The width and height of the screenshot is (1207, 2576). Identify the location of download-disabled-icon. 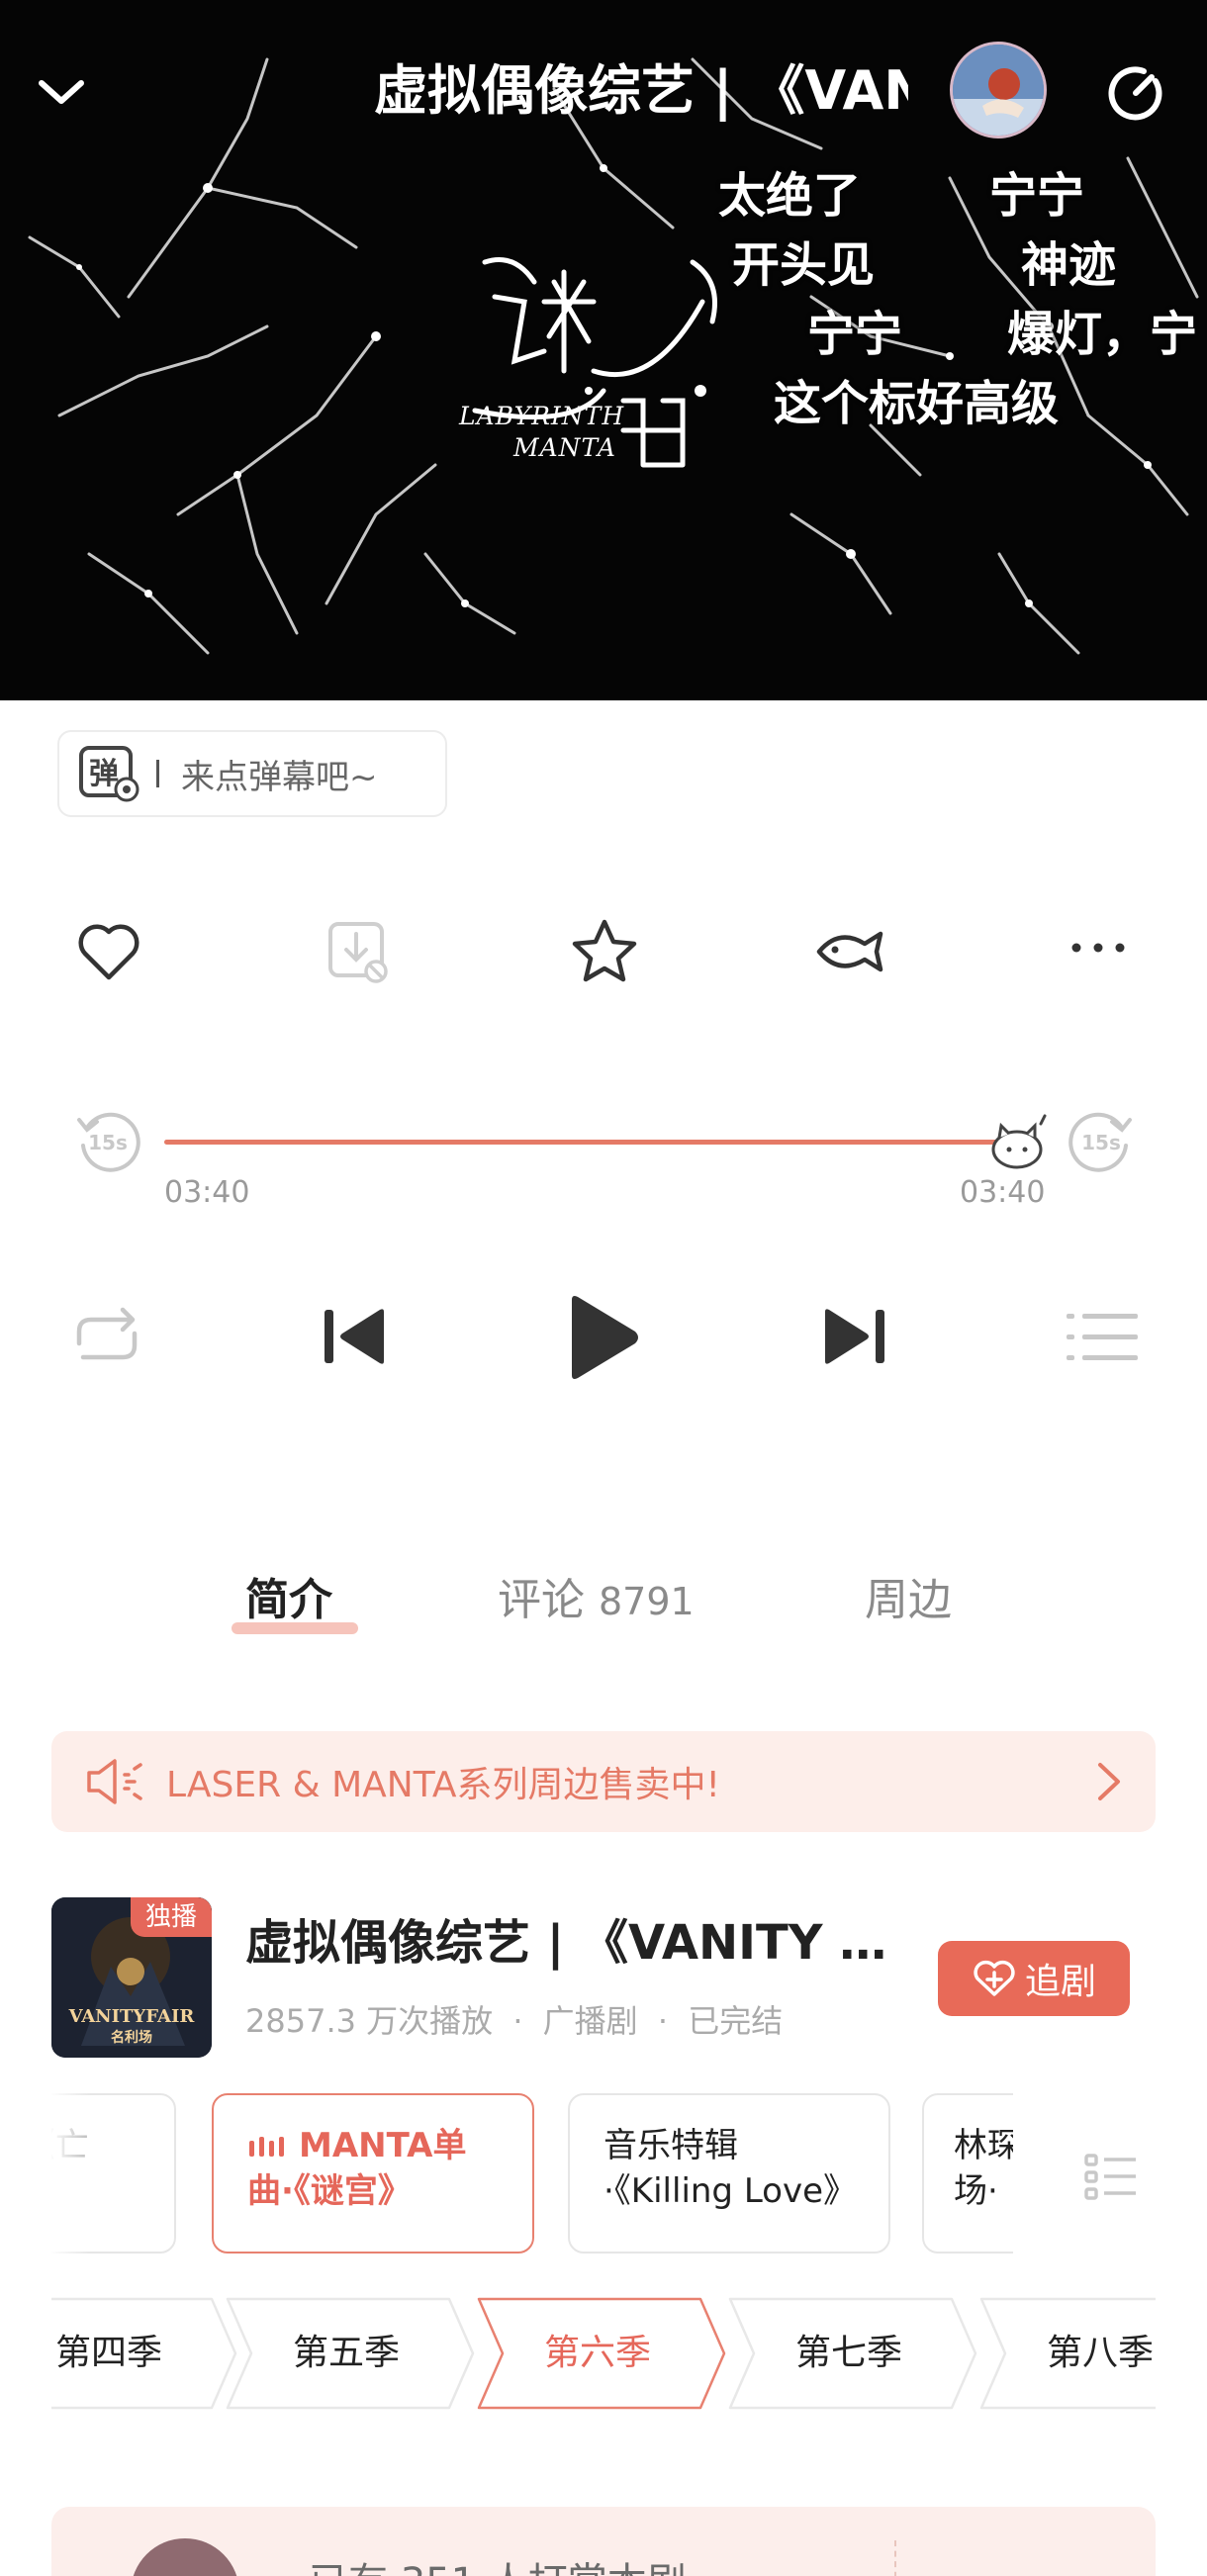
(358, 951).